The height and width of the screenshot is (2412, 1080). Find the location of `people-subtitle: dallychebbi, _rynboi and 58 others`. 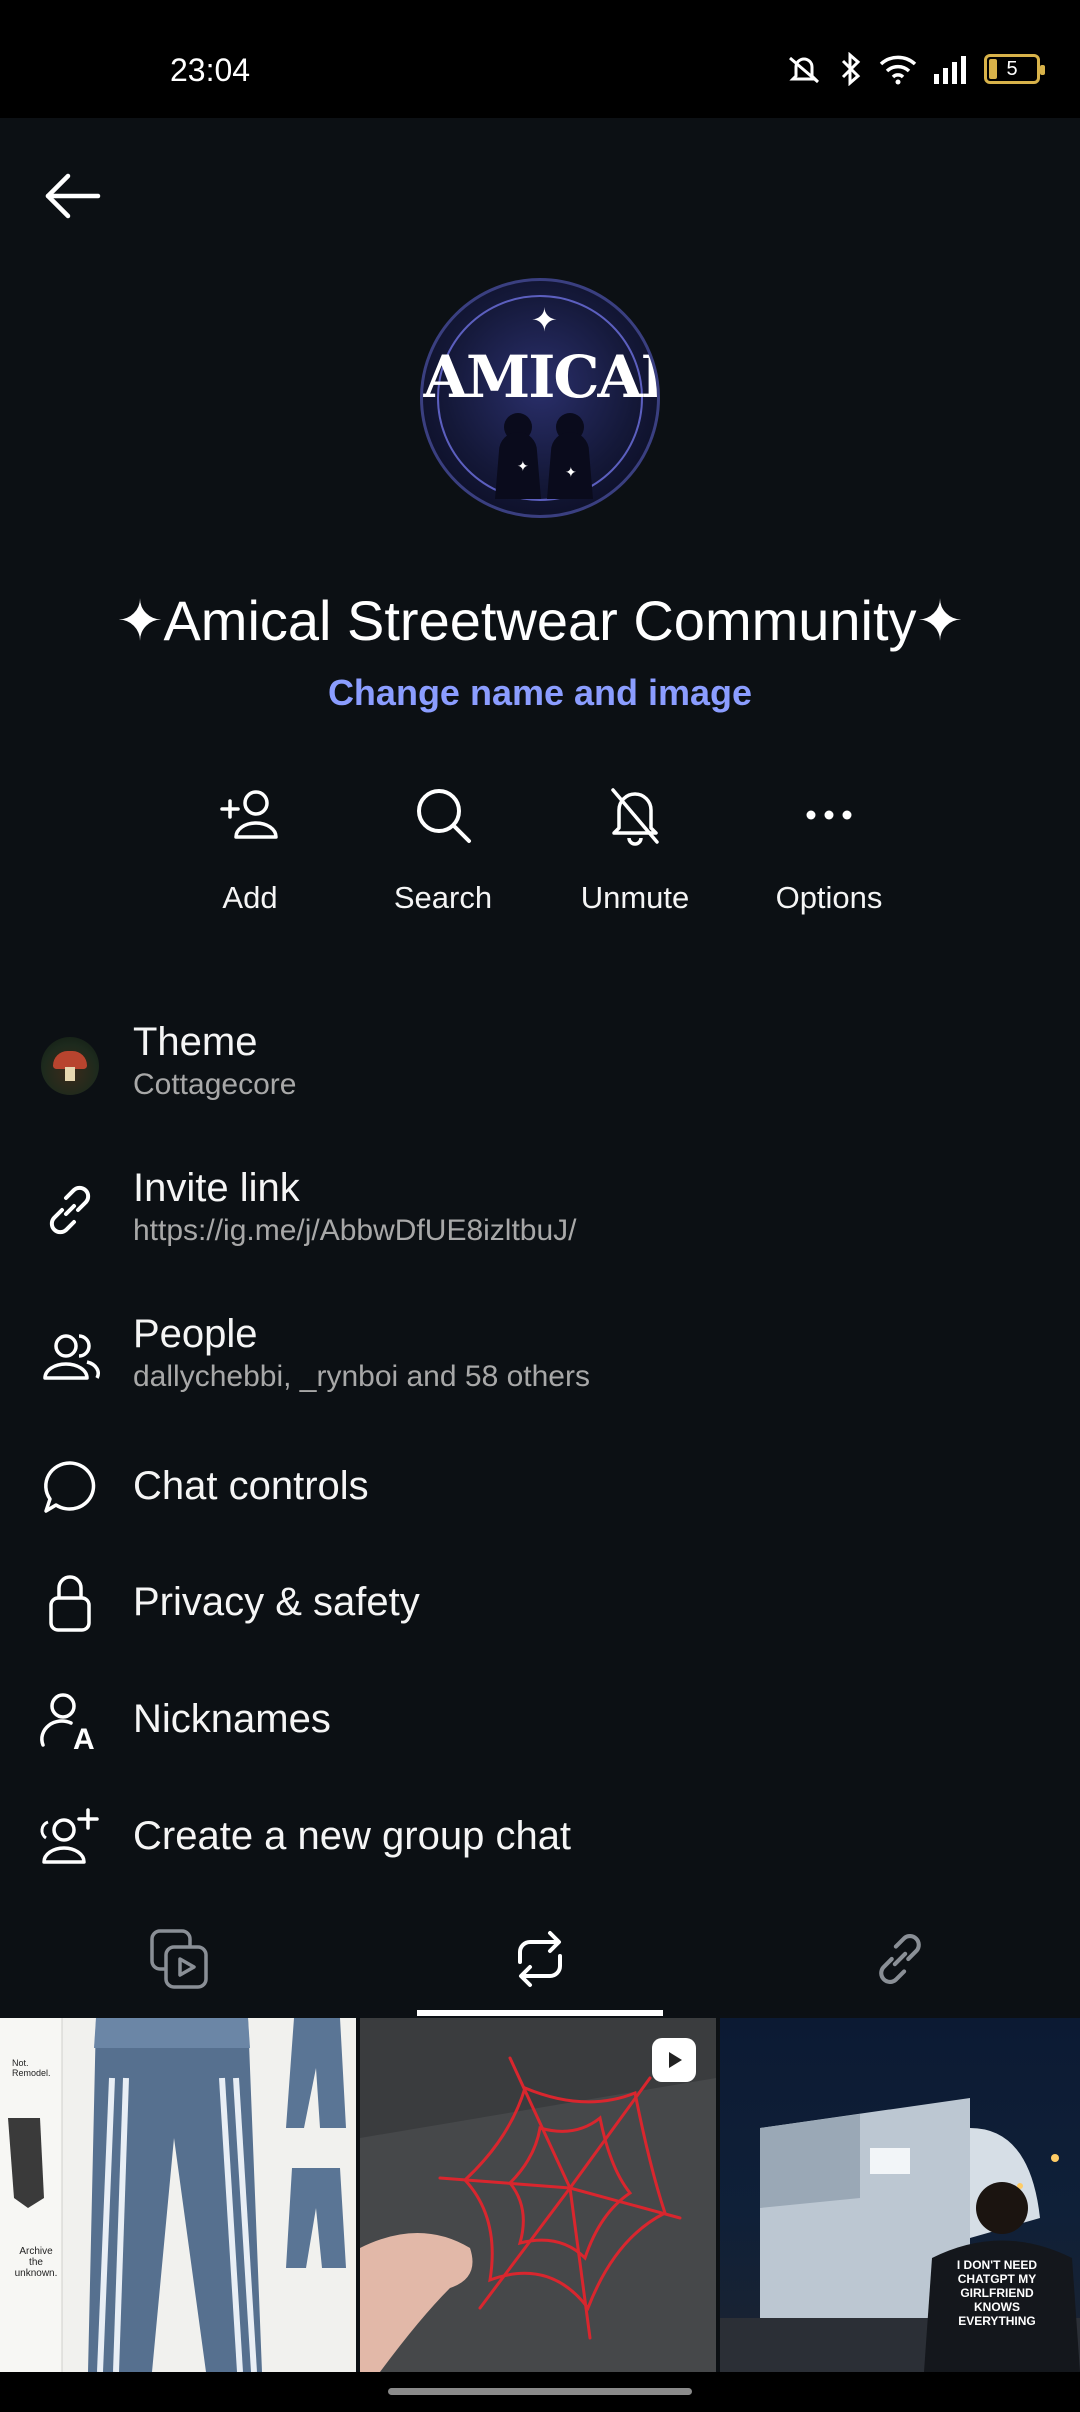

people-subtitle: dallychebbi, _rynboi and 58 others is located at coordinates (361, 1376).